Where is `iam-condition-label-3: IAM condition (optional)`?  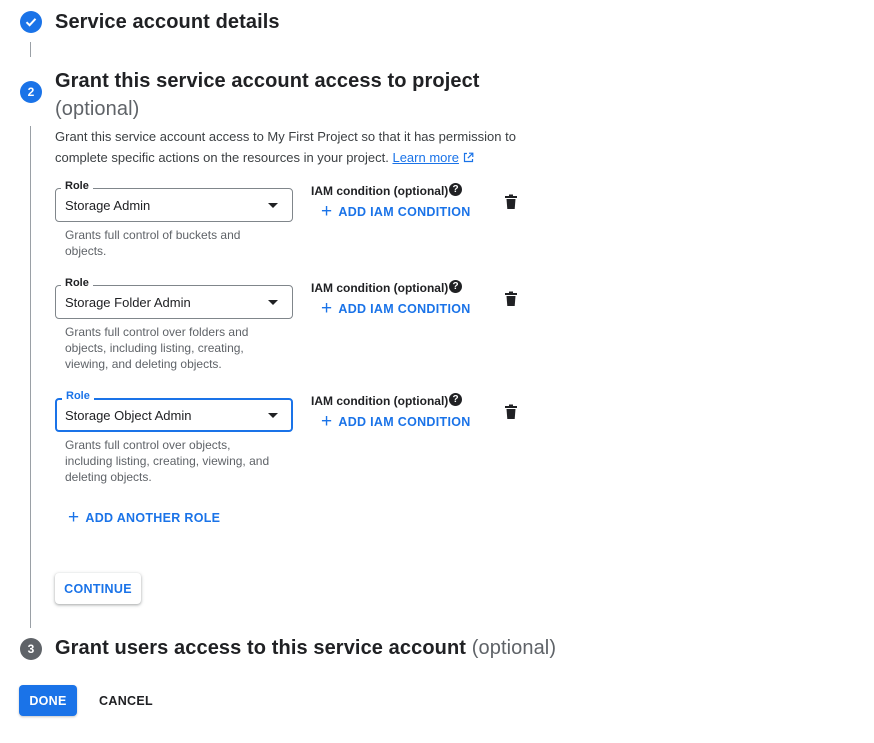 iam-condition-label-3: IAM condition (optional) is located at coordinates (380, 401).